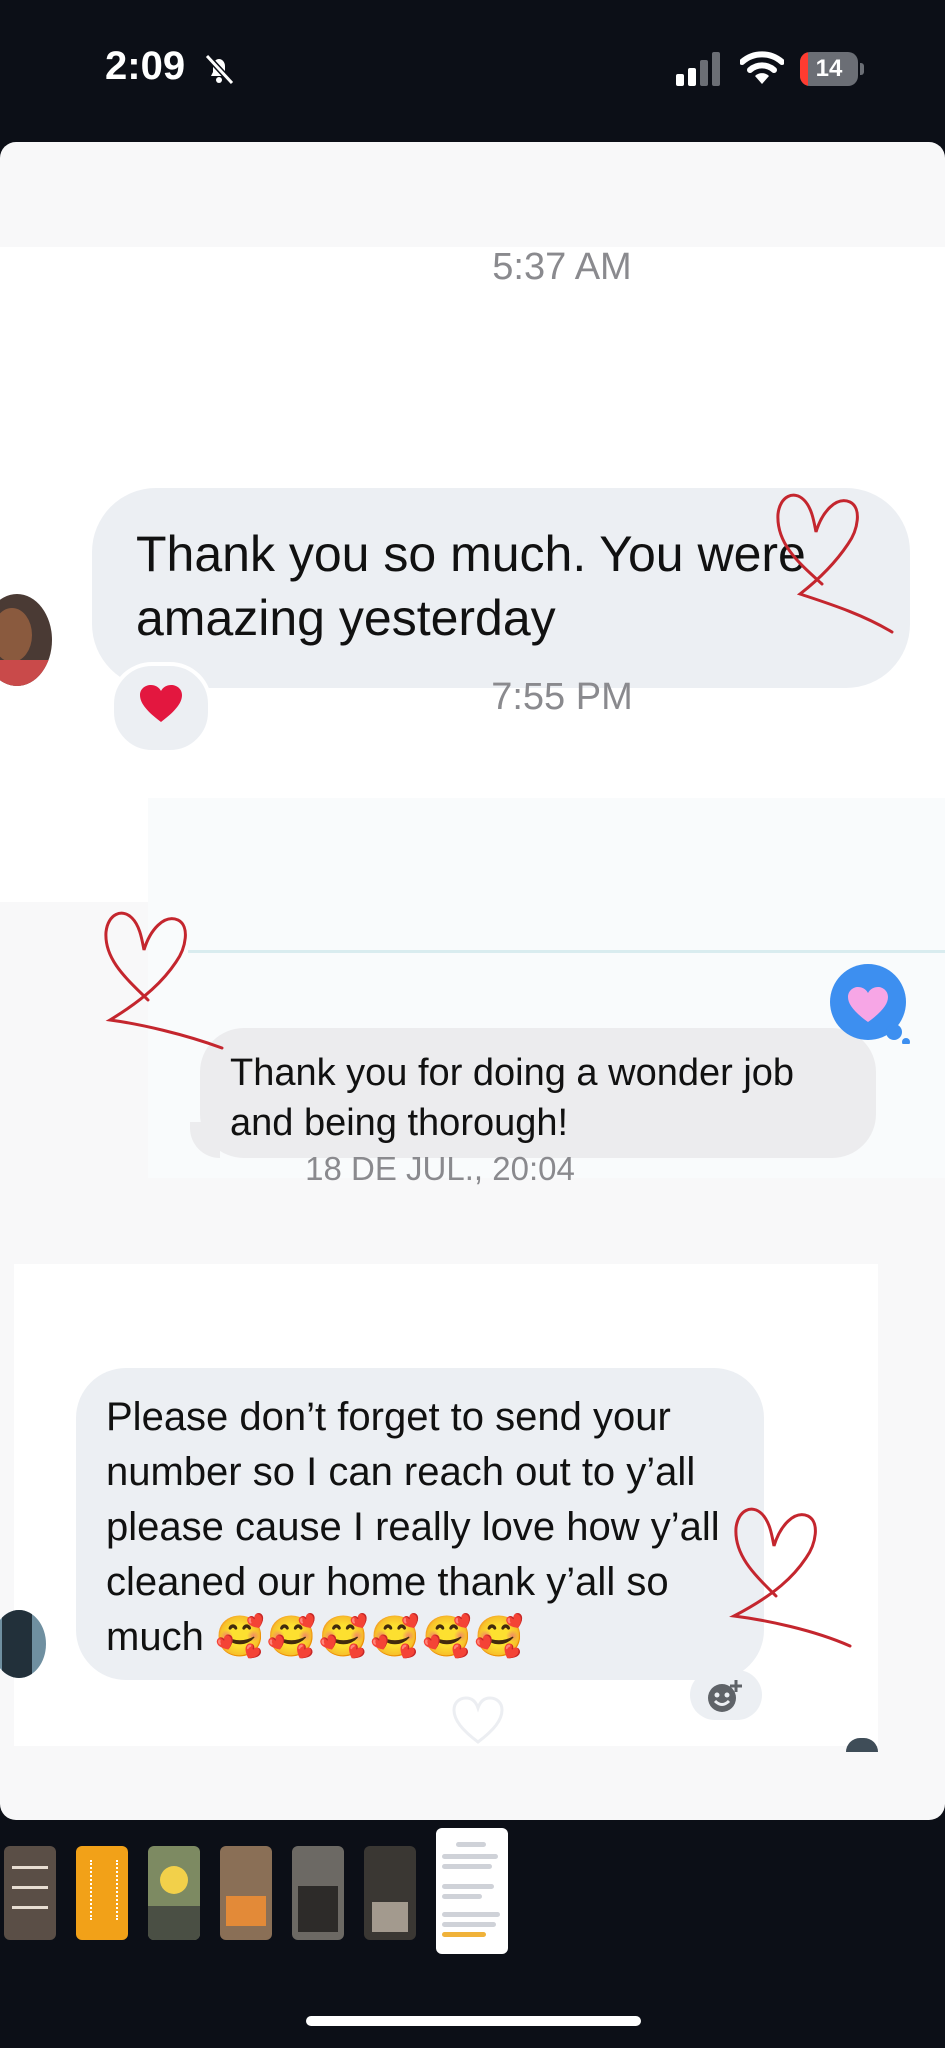  I want to click on story-thumbnail-strip, so click(472, 1894).